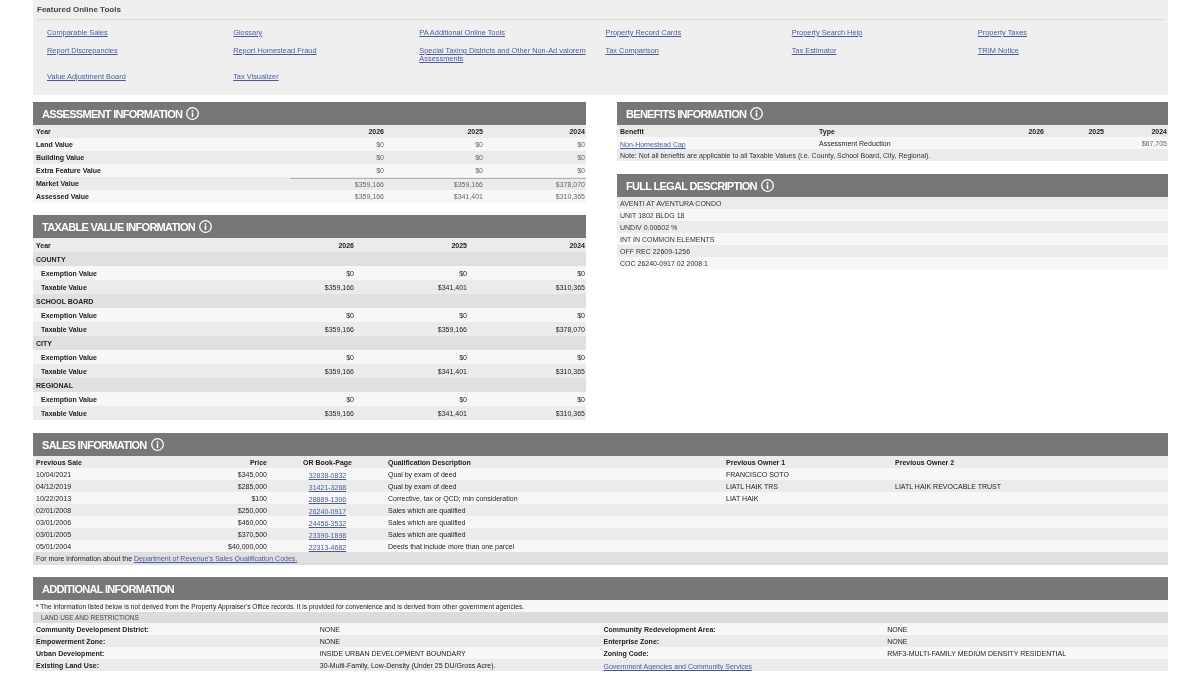 The height and width of the screenshot is (675, 1200). What do you see at coordinates (686, 113) in the screenshot?
I see `section-title: BENEFITS INFORMATION` at bounding box center [686, 113].